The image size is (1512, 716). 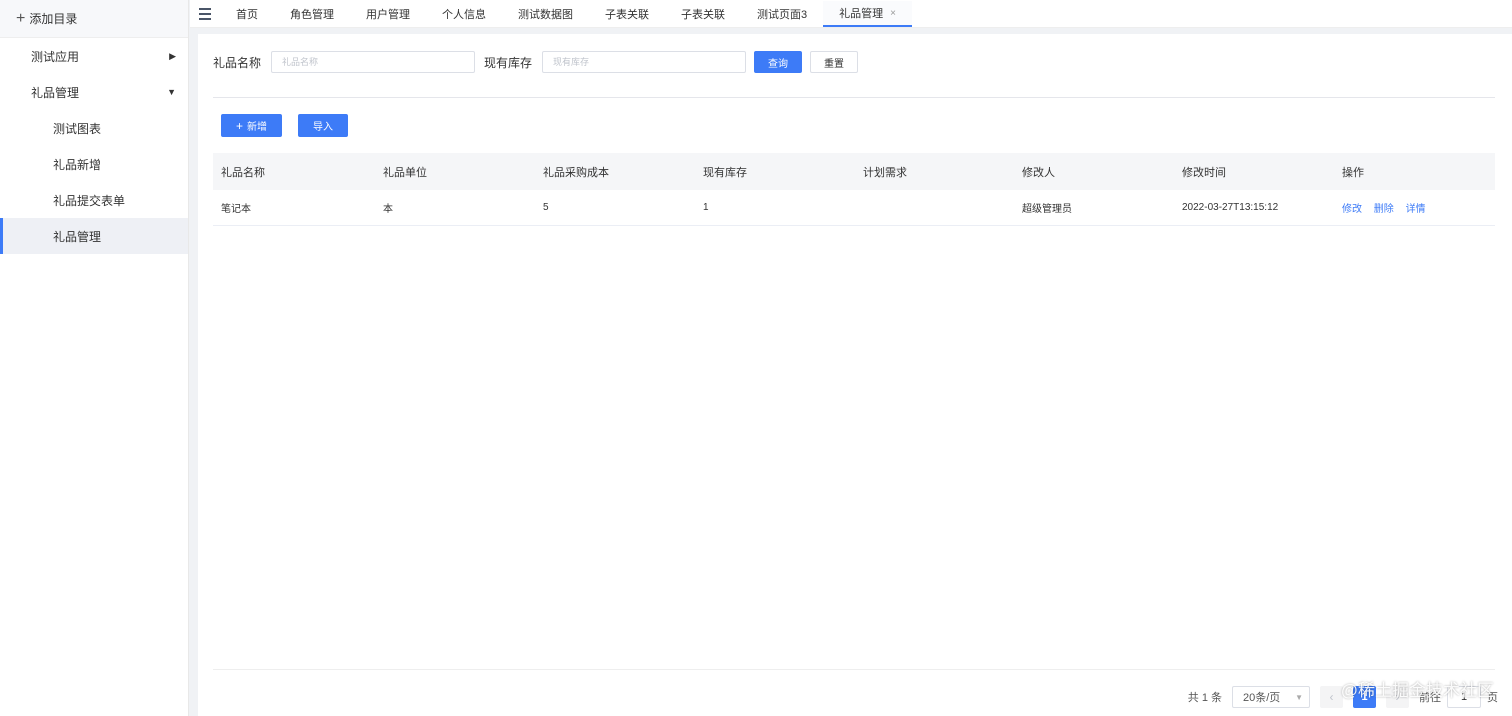 I want to click on tab-subtable-link-1: 子表关联, so click(x=627, y=14).